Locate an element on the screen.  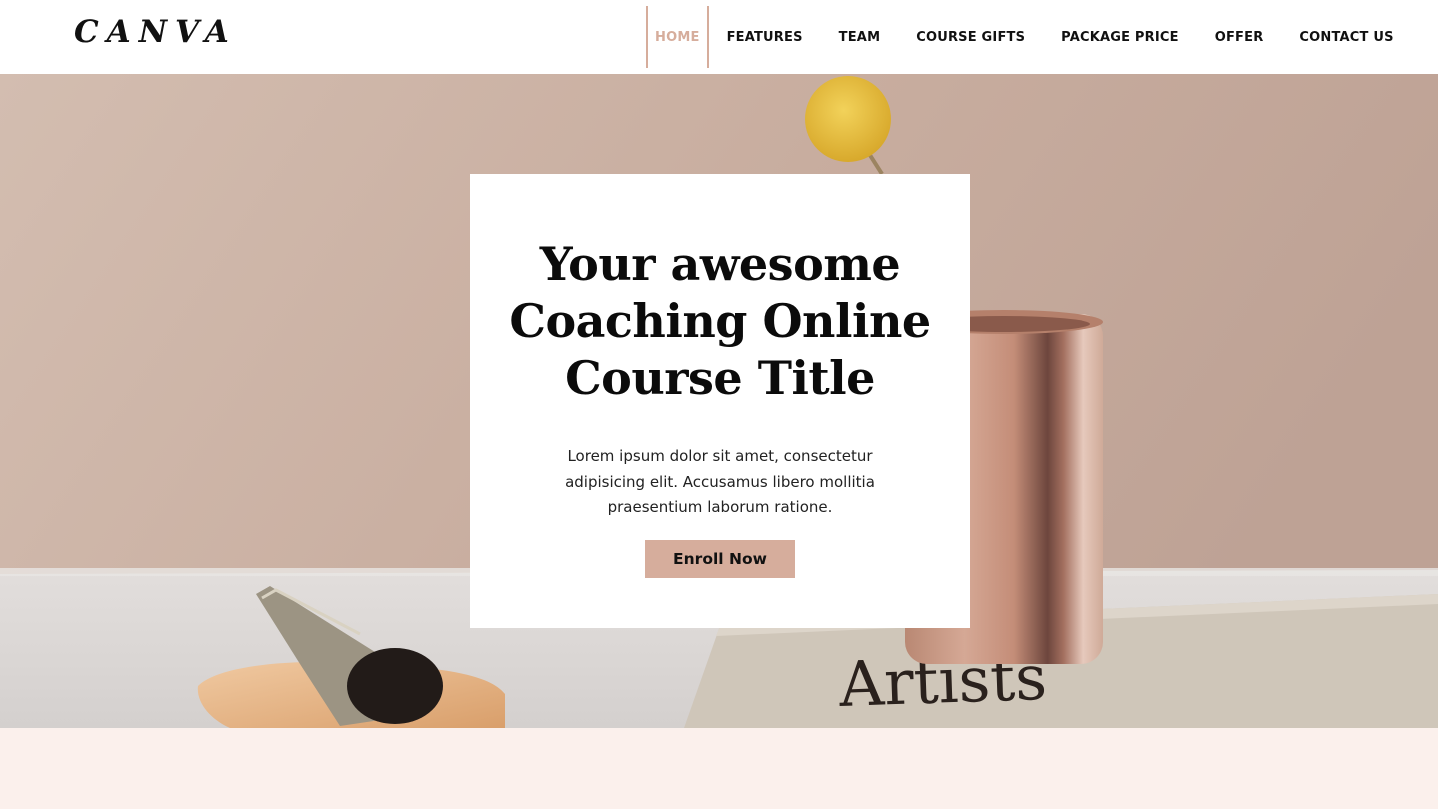
nav-package-price: PACKAGE PRICE is located at coordinates (1120, 37).